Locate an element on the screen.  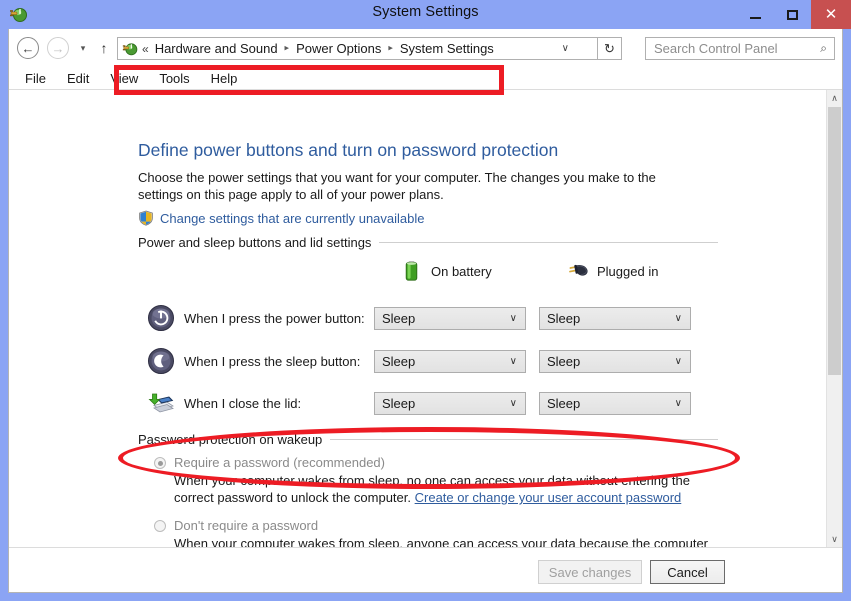
power-button-plugged-in-dropdown: Sleep ∨ is located at coordinates (615, 318).